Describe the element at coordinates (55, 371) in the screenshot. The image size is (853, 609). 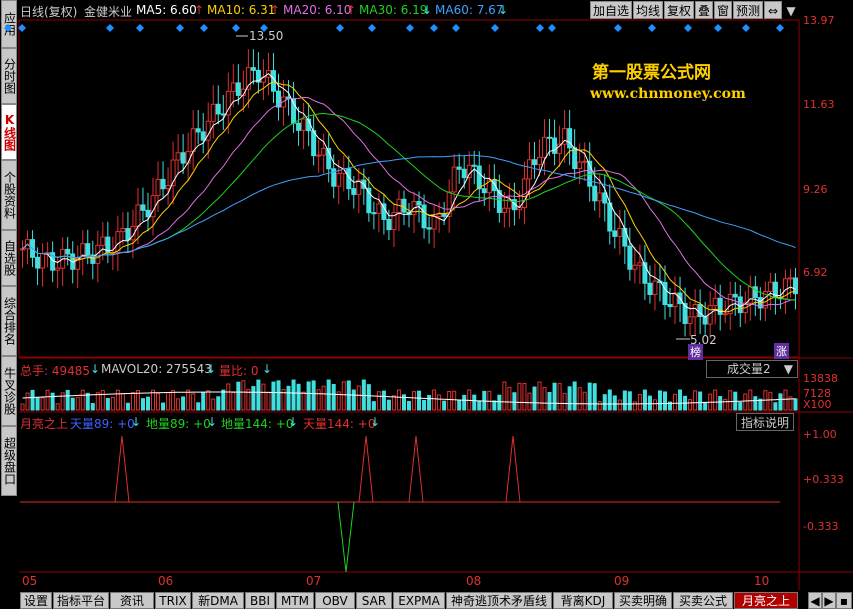
I see `volume-total: 总手: 49485` at that location.